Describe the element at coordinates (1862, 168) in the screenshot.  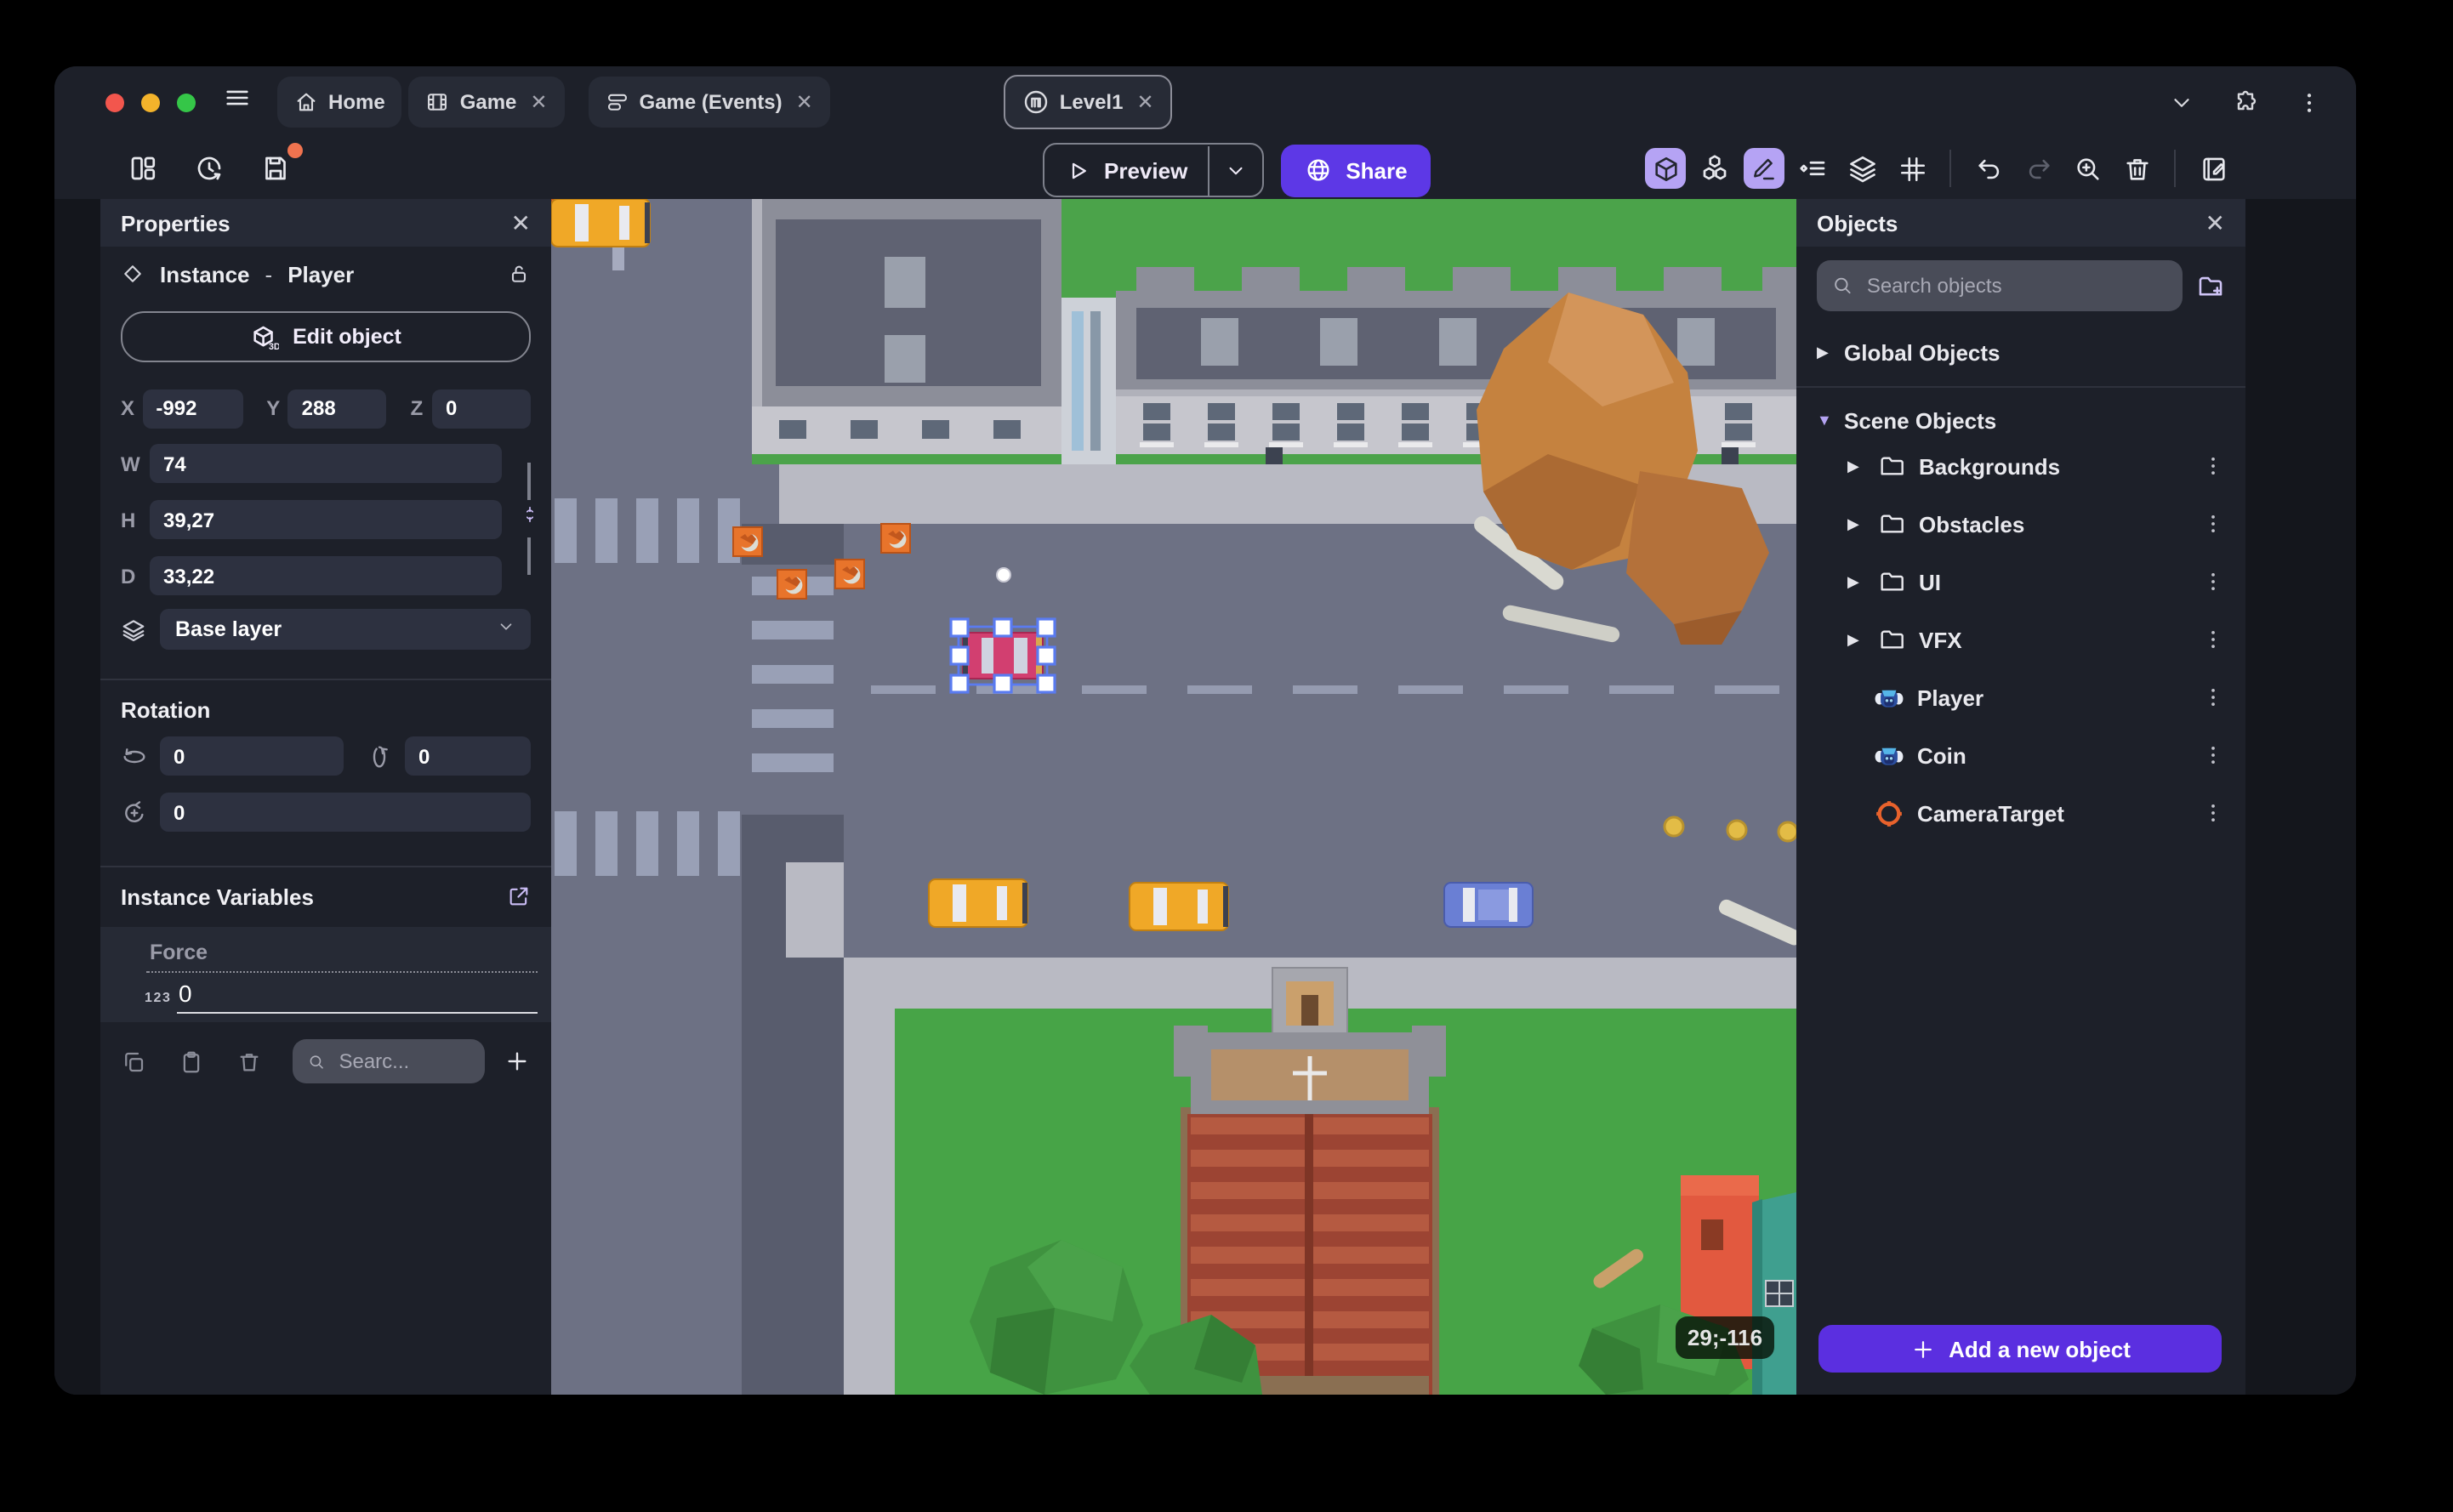
I see `layers-button` at that location.